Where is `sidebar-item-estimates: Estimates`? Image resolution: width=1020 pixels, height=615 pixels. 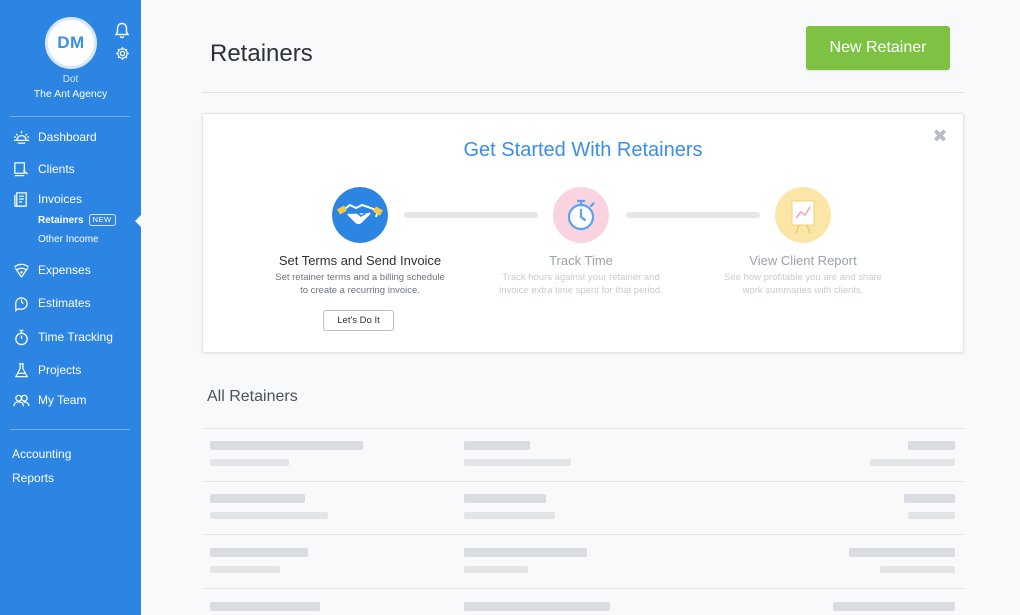
sidebar-item-estimates: Estimates is located at coordinates (51, 303).